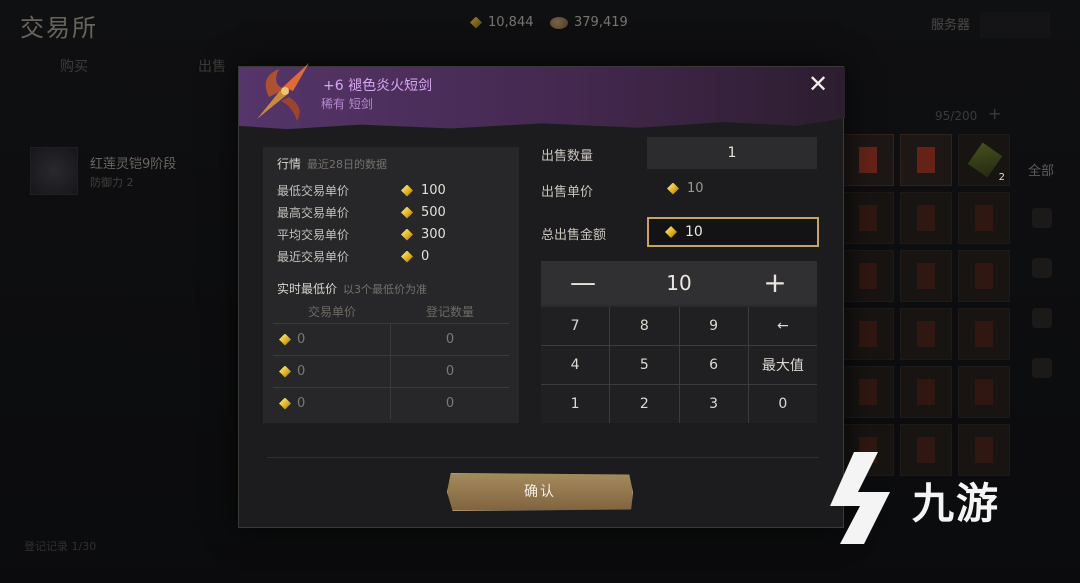 The height and width of the screenshot is (583, 1080). I want to click on realtime-heading-label: 实时最低价, so click(307, 289).